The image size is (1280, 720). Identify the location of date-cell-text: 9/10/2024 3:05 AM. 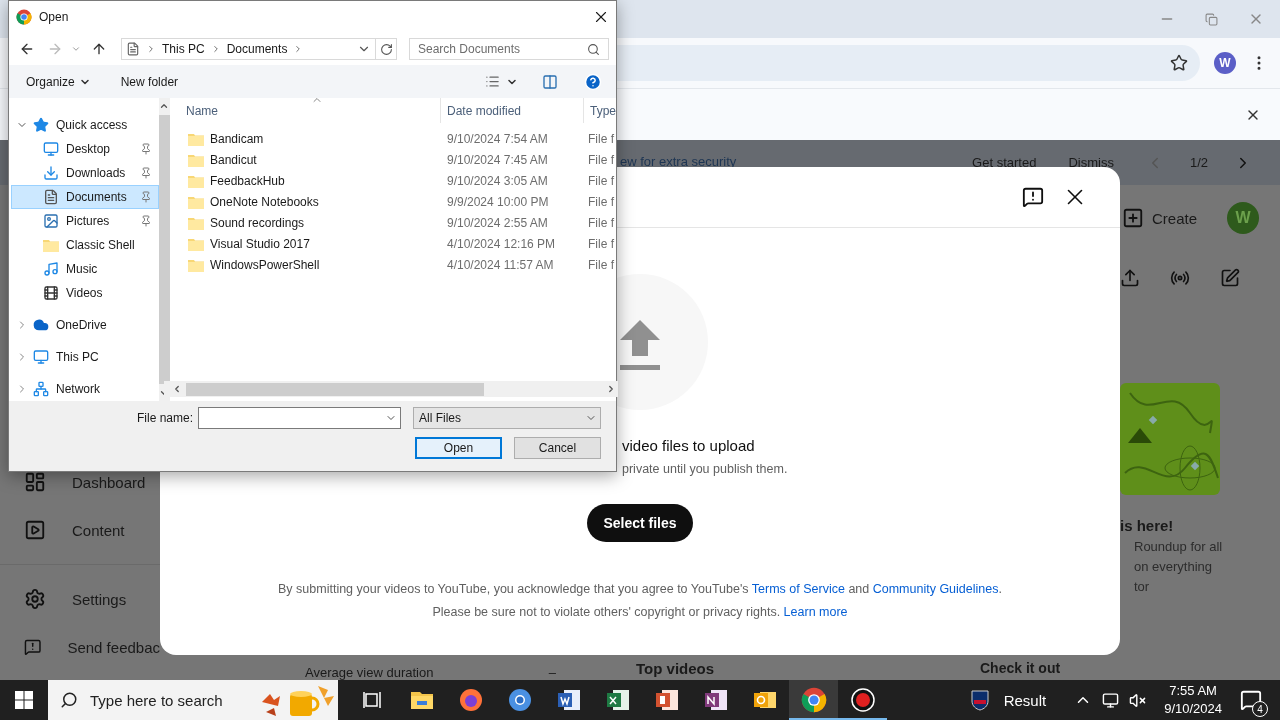
(497, 180).